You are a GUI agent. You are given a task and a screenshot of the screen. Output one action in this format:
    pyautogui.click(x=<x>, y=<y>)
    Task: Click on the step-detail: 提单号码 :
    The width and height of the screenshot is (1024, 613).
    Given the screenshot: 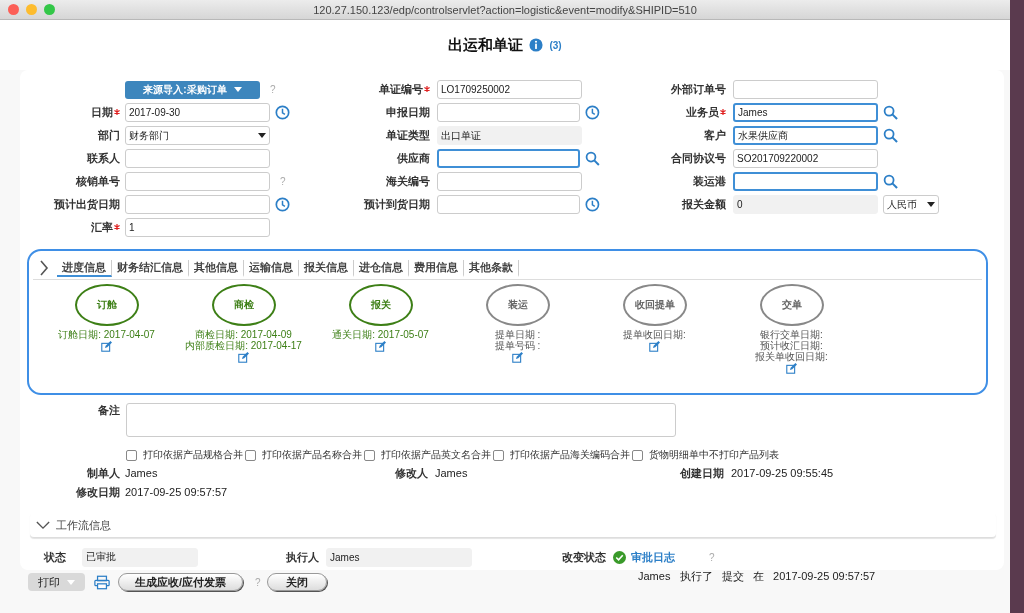 What is the action you would take?
    pyautogui.click(x=517, y=345)
    